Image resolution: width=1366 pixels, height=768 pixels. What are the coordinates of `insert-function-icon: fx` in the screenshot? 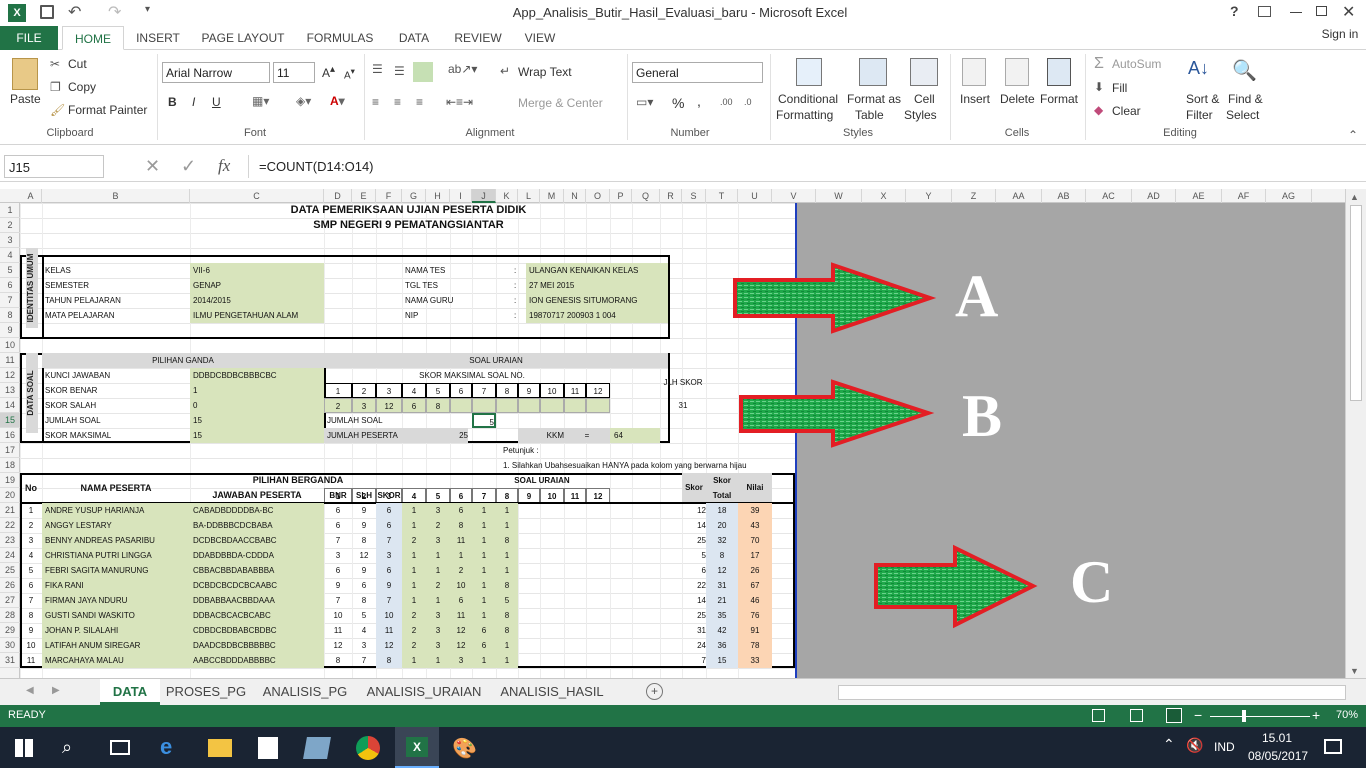 It's located at (224, 166).